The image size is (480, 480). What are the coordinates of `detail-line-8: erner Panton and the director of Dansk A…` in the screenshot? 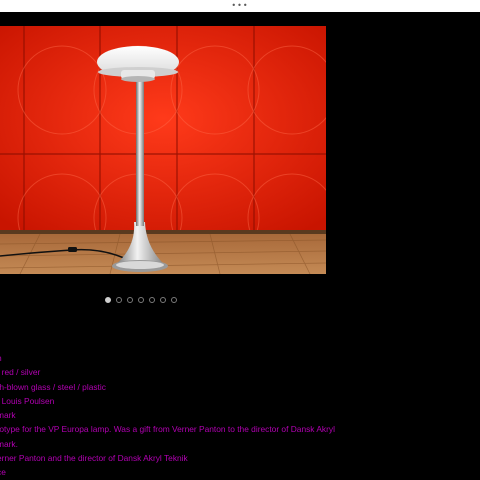 It's located at (94, 458).